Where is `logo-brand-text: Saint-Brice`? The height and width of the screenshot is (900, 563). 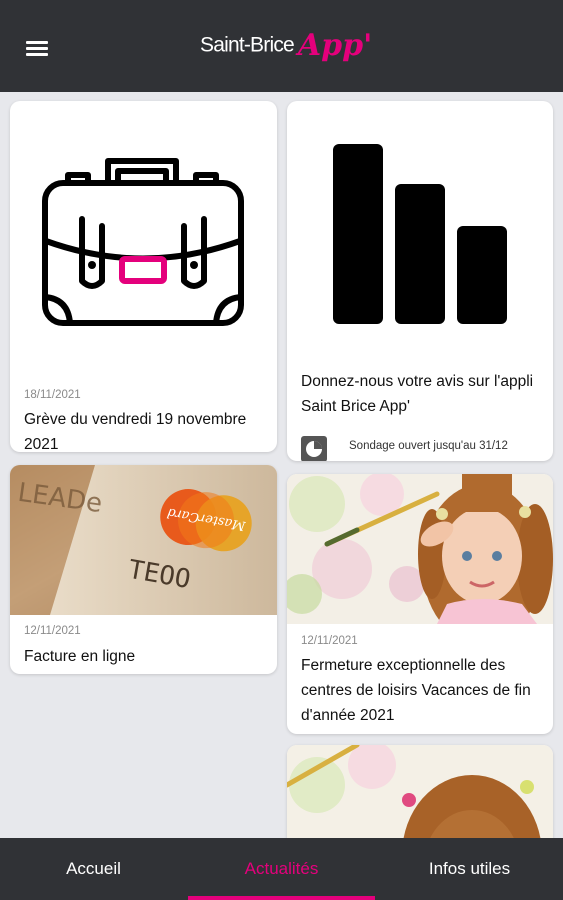 logo-brand-text: Saint-Brice is located at coordinates (247, 45).